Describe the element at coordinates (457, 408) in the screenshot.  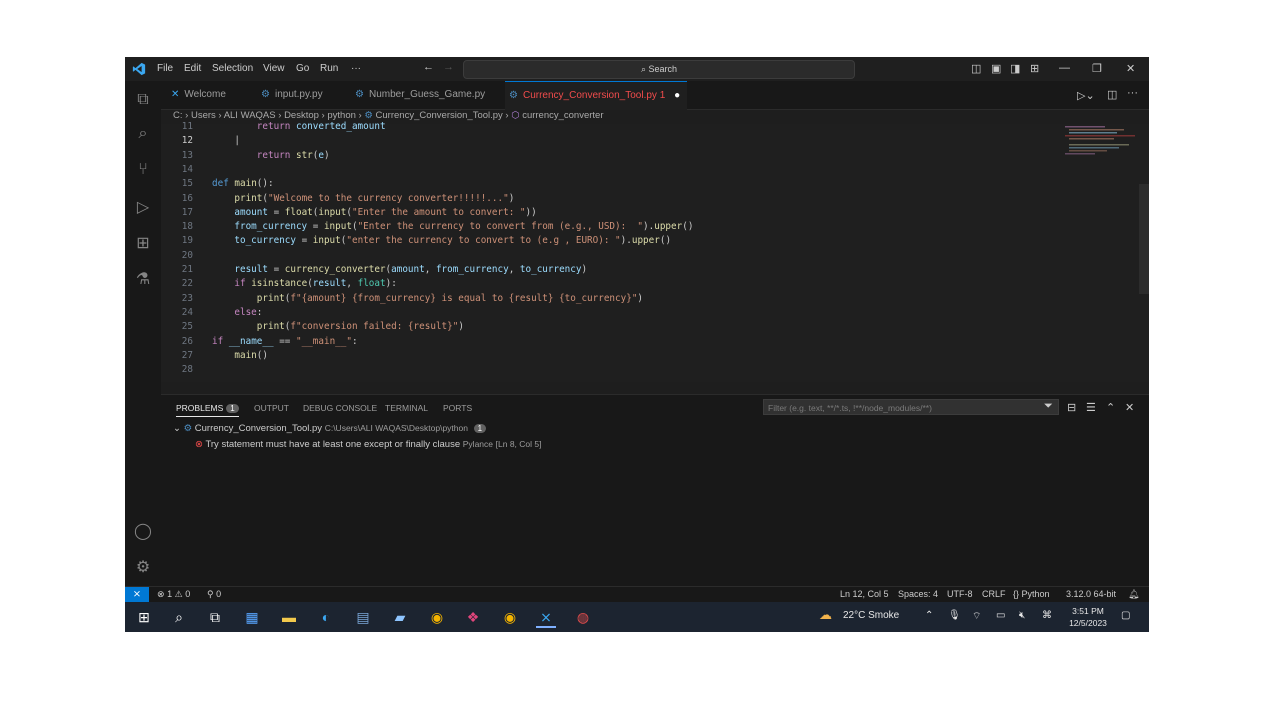
I see `panel-tab-ports: PORTS` at that location.